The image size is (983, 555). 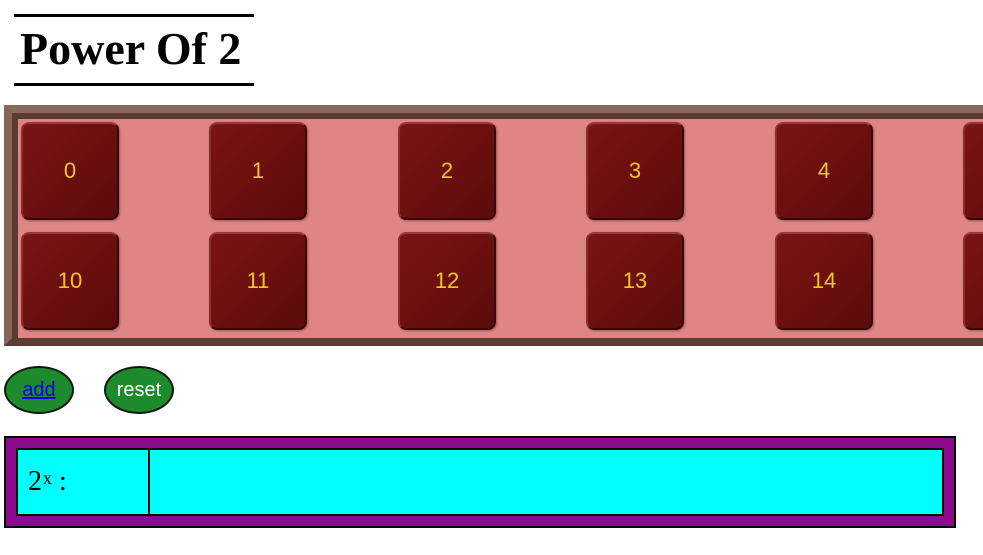 What do you see at coordinates (83, 482) in the screenshot?
I see `result-label: 2x :` at bounding box center [83, 482].